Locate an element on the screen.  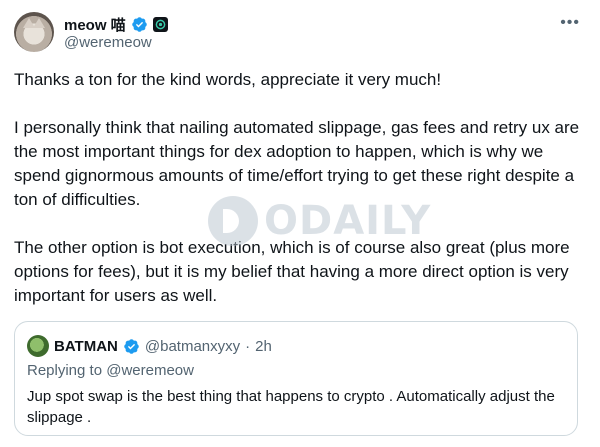
avatar-ear-right is located at coordinates (39, 23).